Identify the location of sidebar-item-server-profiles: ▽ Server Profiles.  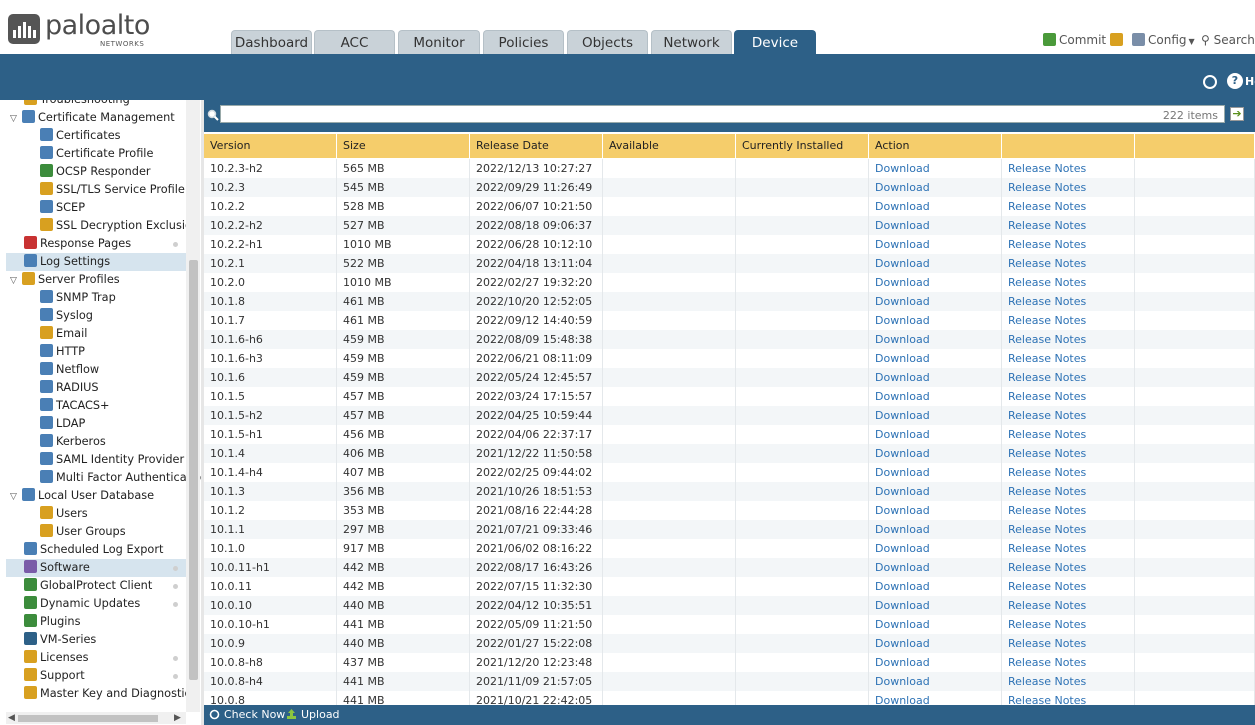
(96, 280).